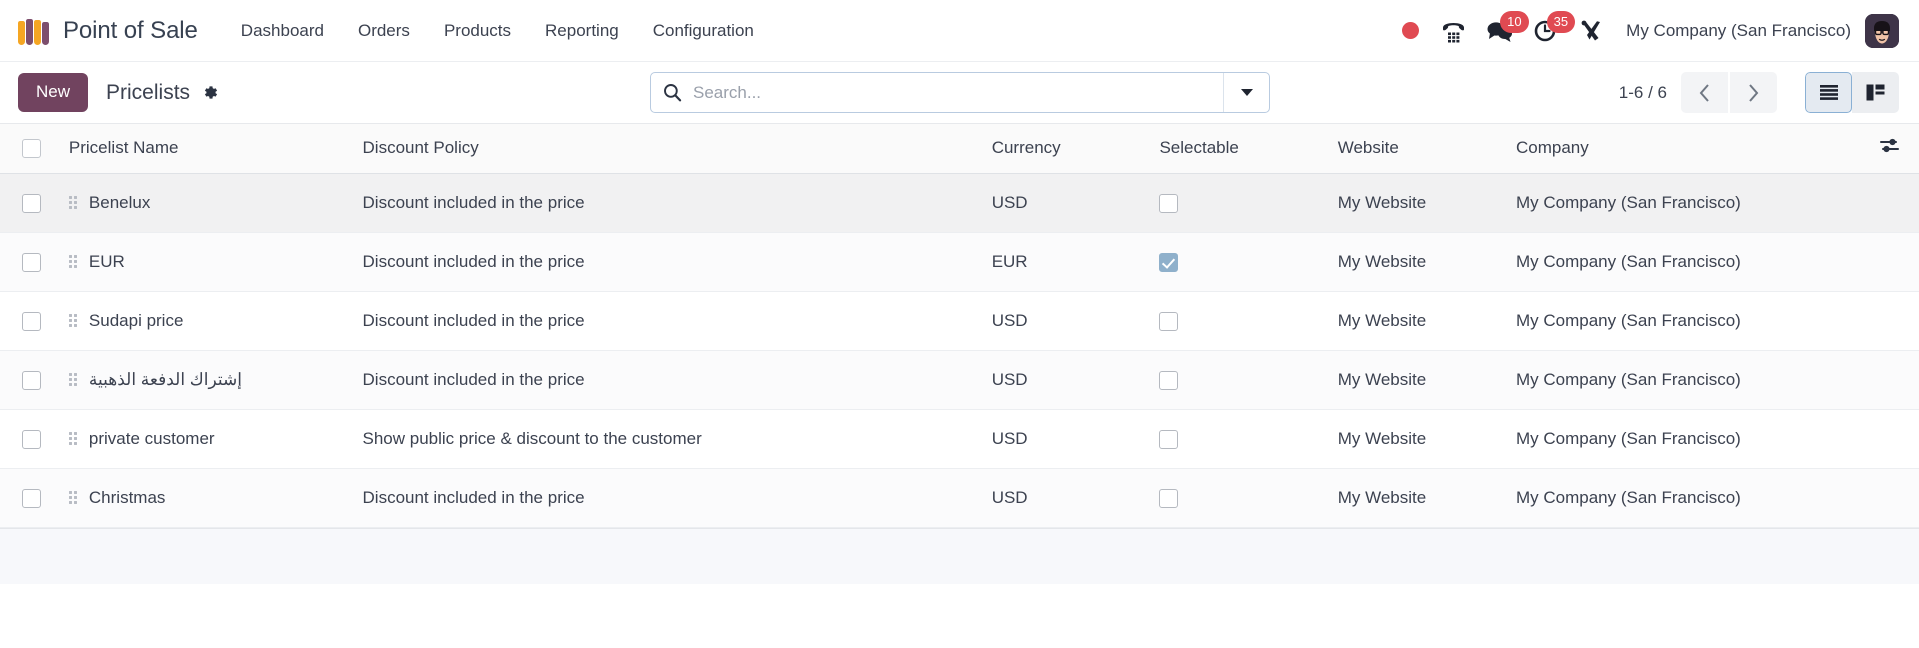  I want to click on cell-currency: EUR, so click(1069, 262).